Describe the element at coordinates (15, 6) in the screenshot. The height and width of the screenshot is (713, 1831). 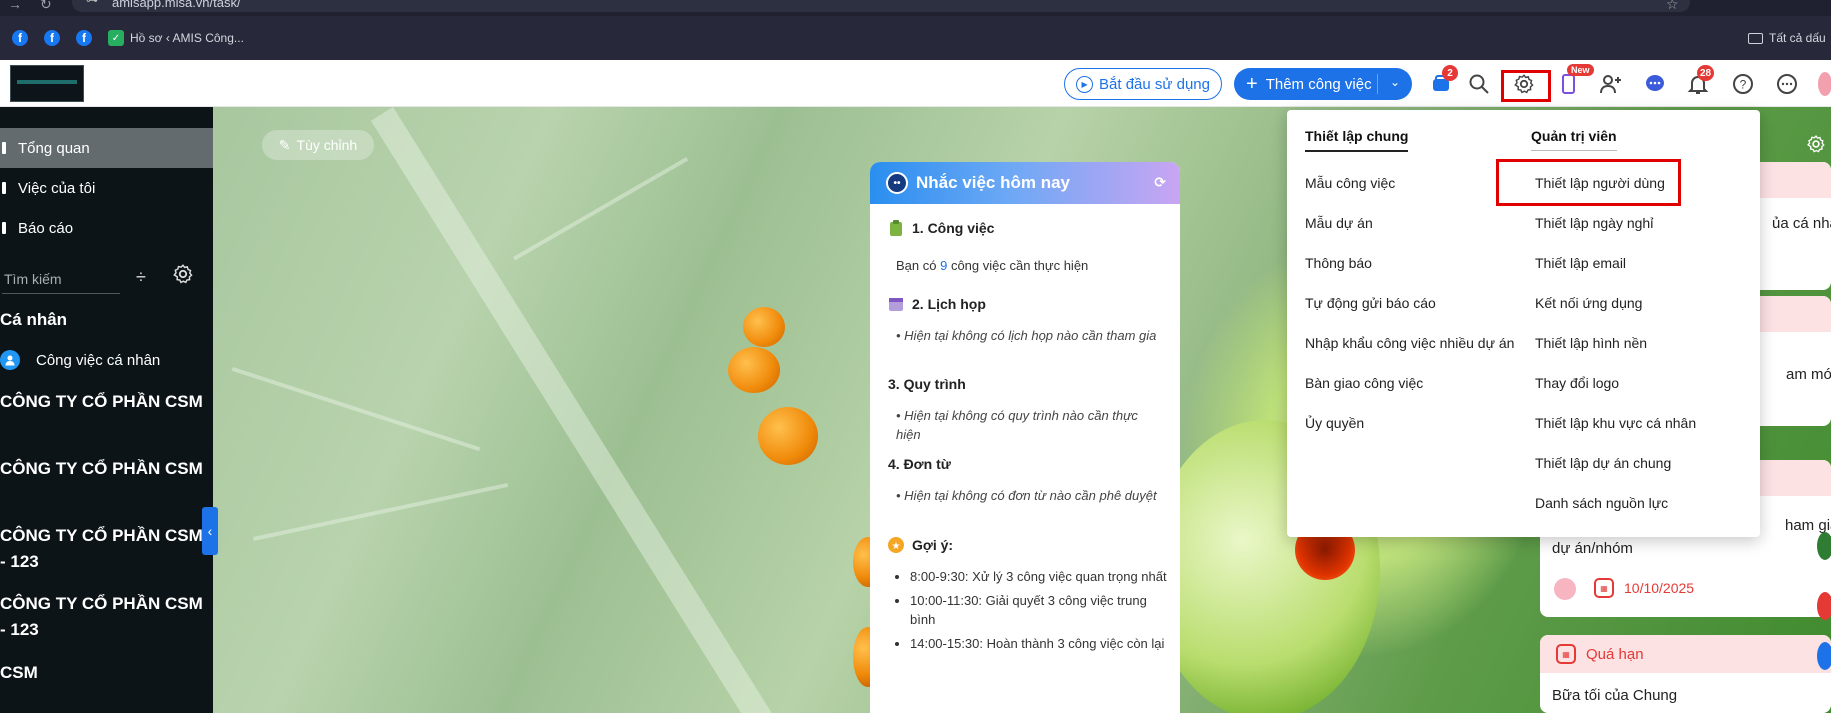
I see `forward-icon: →` at that location.